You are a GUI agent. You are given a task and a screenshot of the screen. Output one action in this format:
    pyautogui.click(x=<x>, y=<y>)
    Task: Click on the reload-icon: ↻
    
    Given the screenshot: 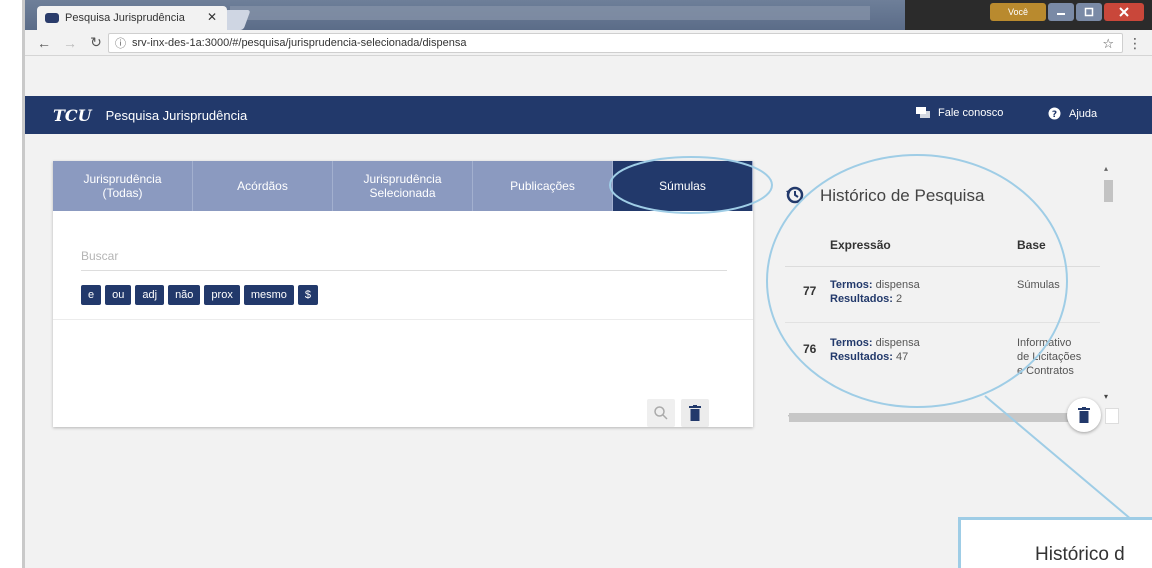 What is the action you would take?
    pyautogui.click(x=96, y=42)
    